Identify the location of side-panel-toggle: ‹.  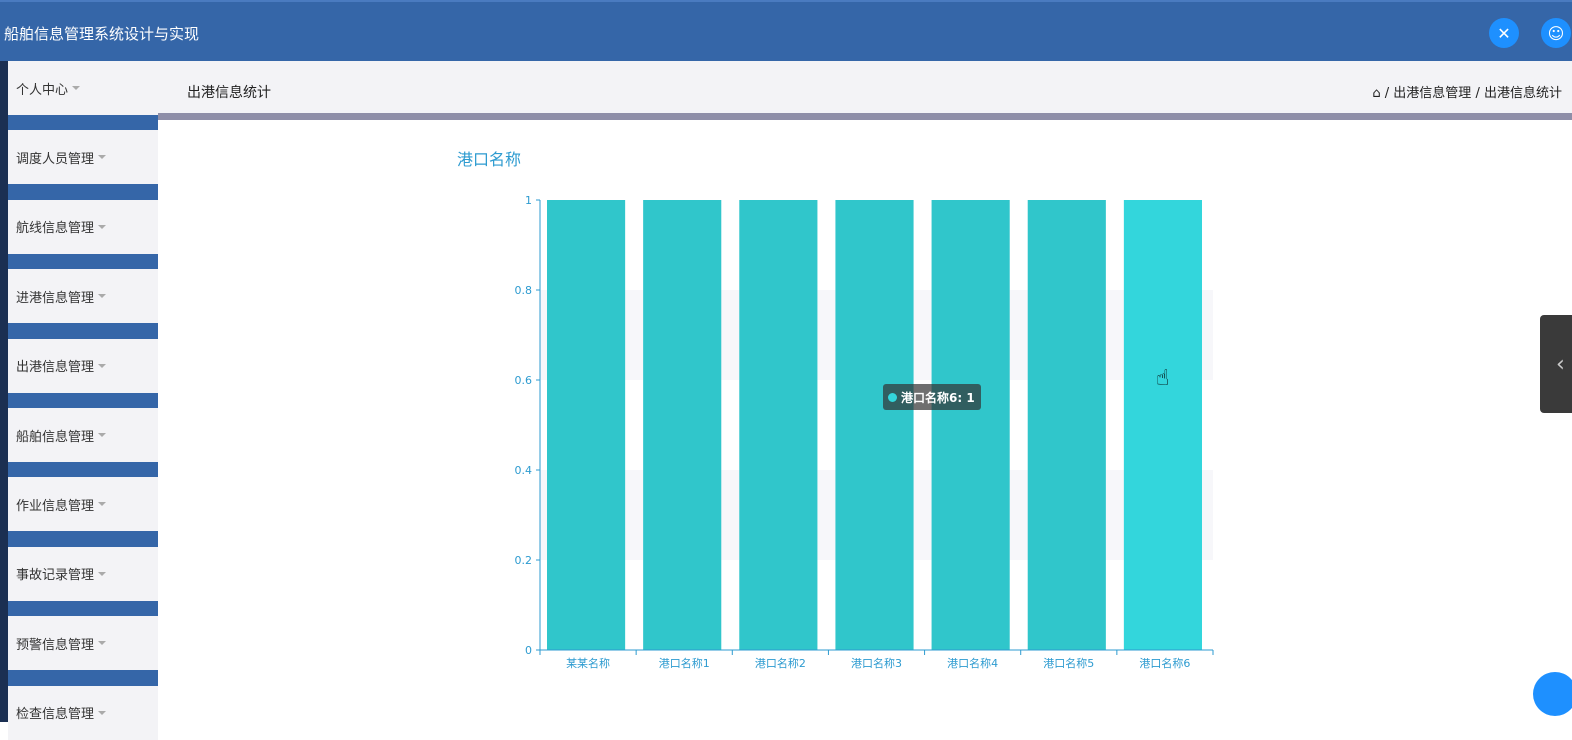
(1556, 364).